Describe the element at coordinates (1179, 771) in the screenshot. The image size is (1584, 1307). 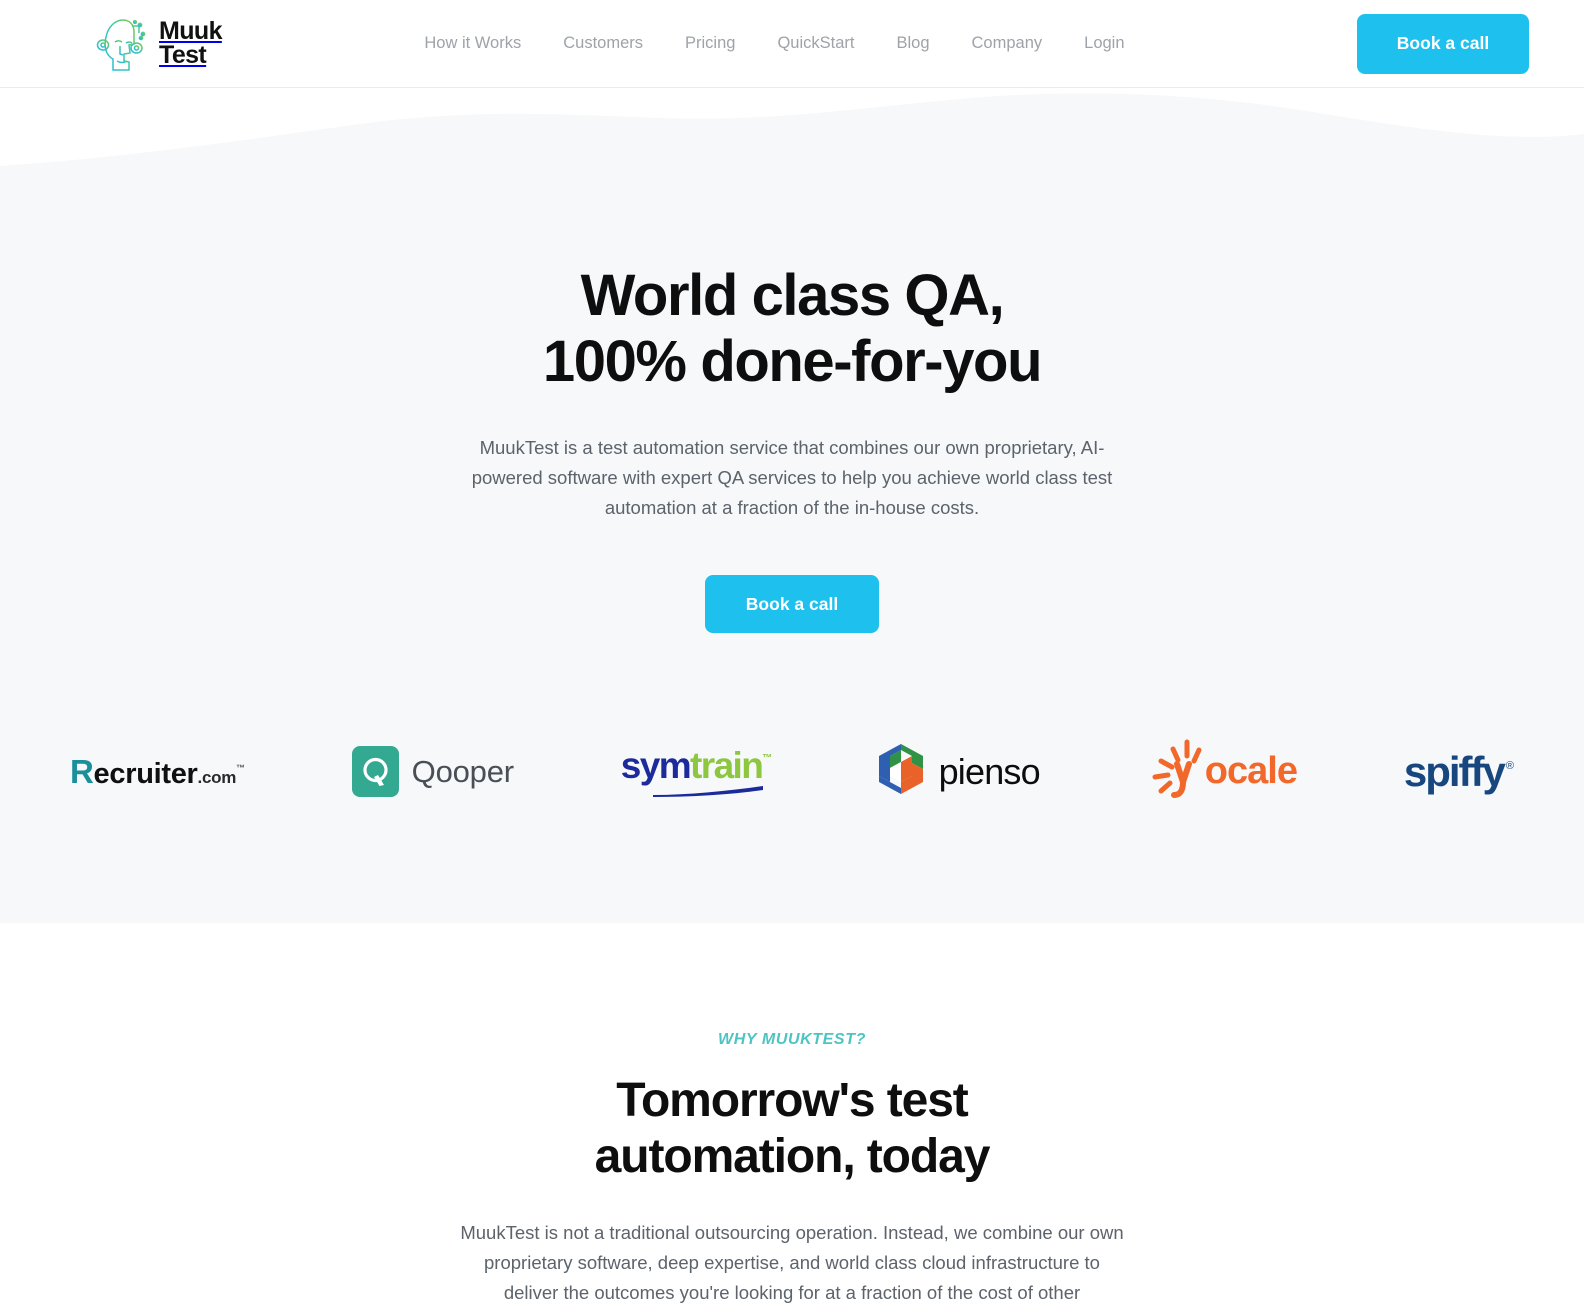
I see `yocale-burst-icon` at that location.